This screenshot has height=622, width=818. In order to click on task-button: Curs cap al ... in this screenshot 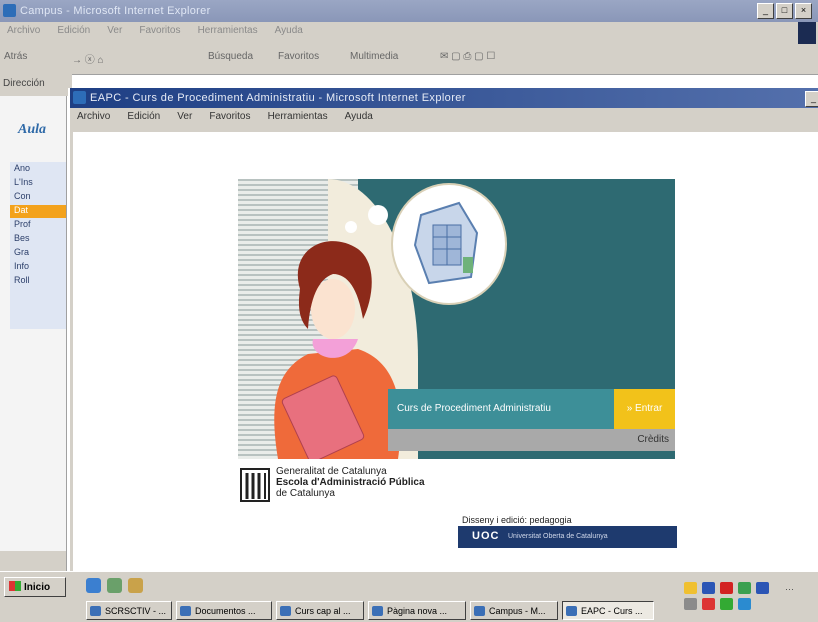, I will do `click(320, 610)`.